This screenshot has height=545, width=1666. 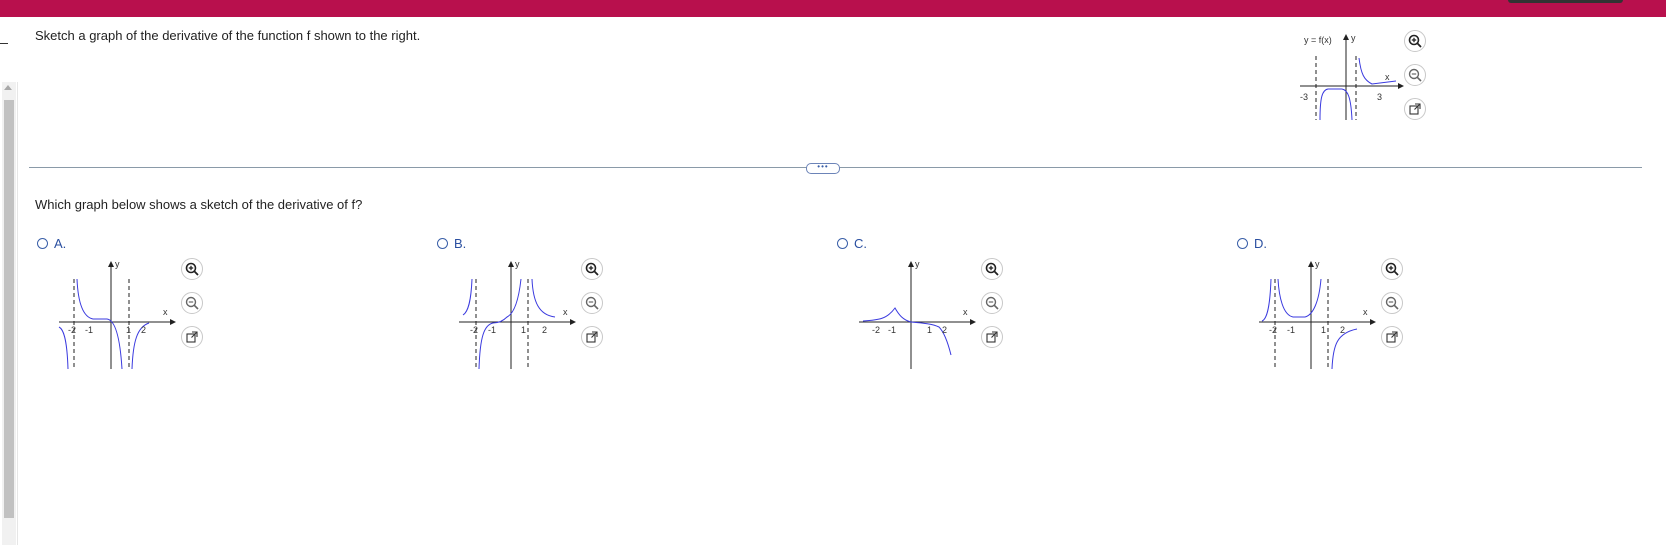 What do you see at coordinates (42, 243) in the screenshot?
I see `radio-button-a` at bounding box center [42, 243].